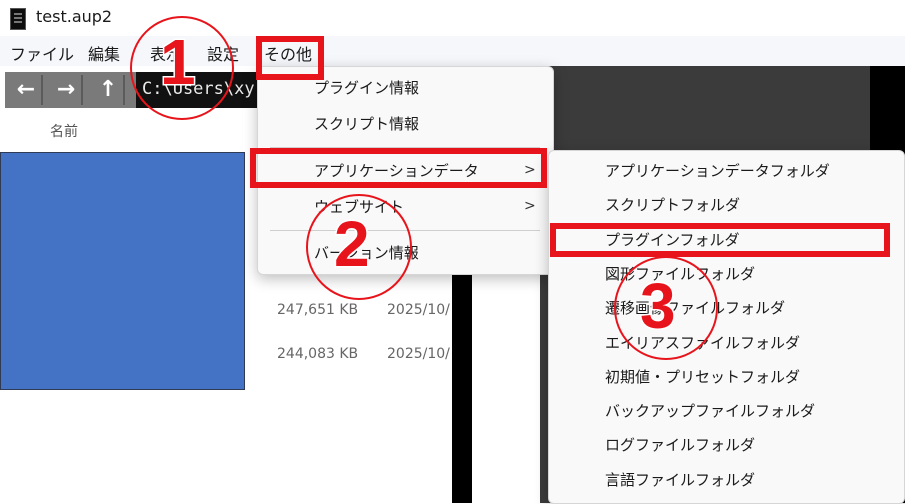 This screenshot has width=905, height=504. What do you see at coordinates (122, 271) in the screenshot?
I see `preview-thumbnail` at bounding box center [122, 271].